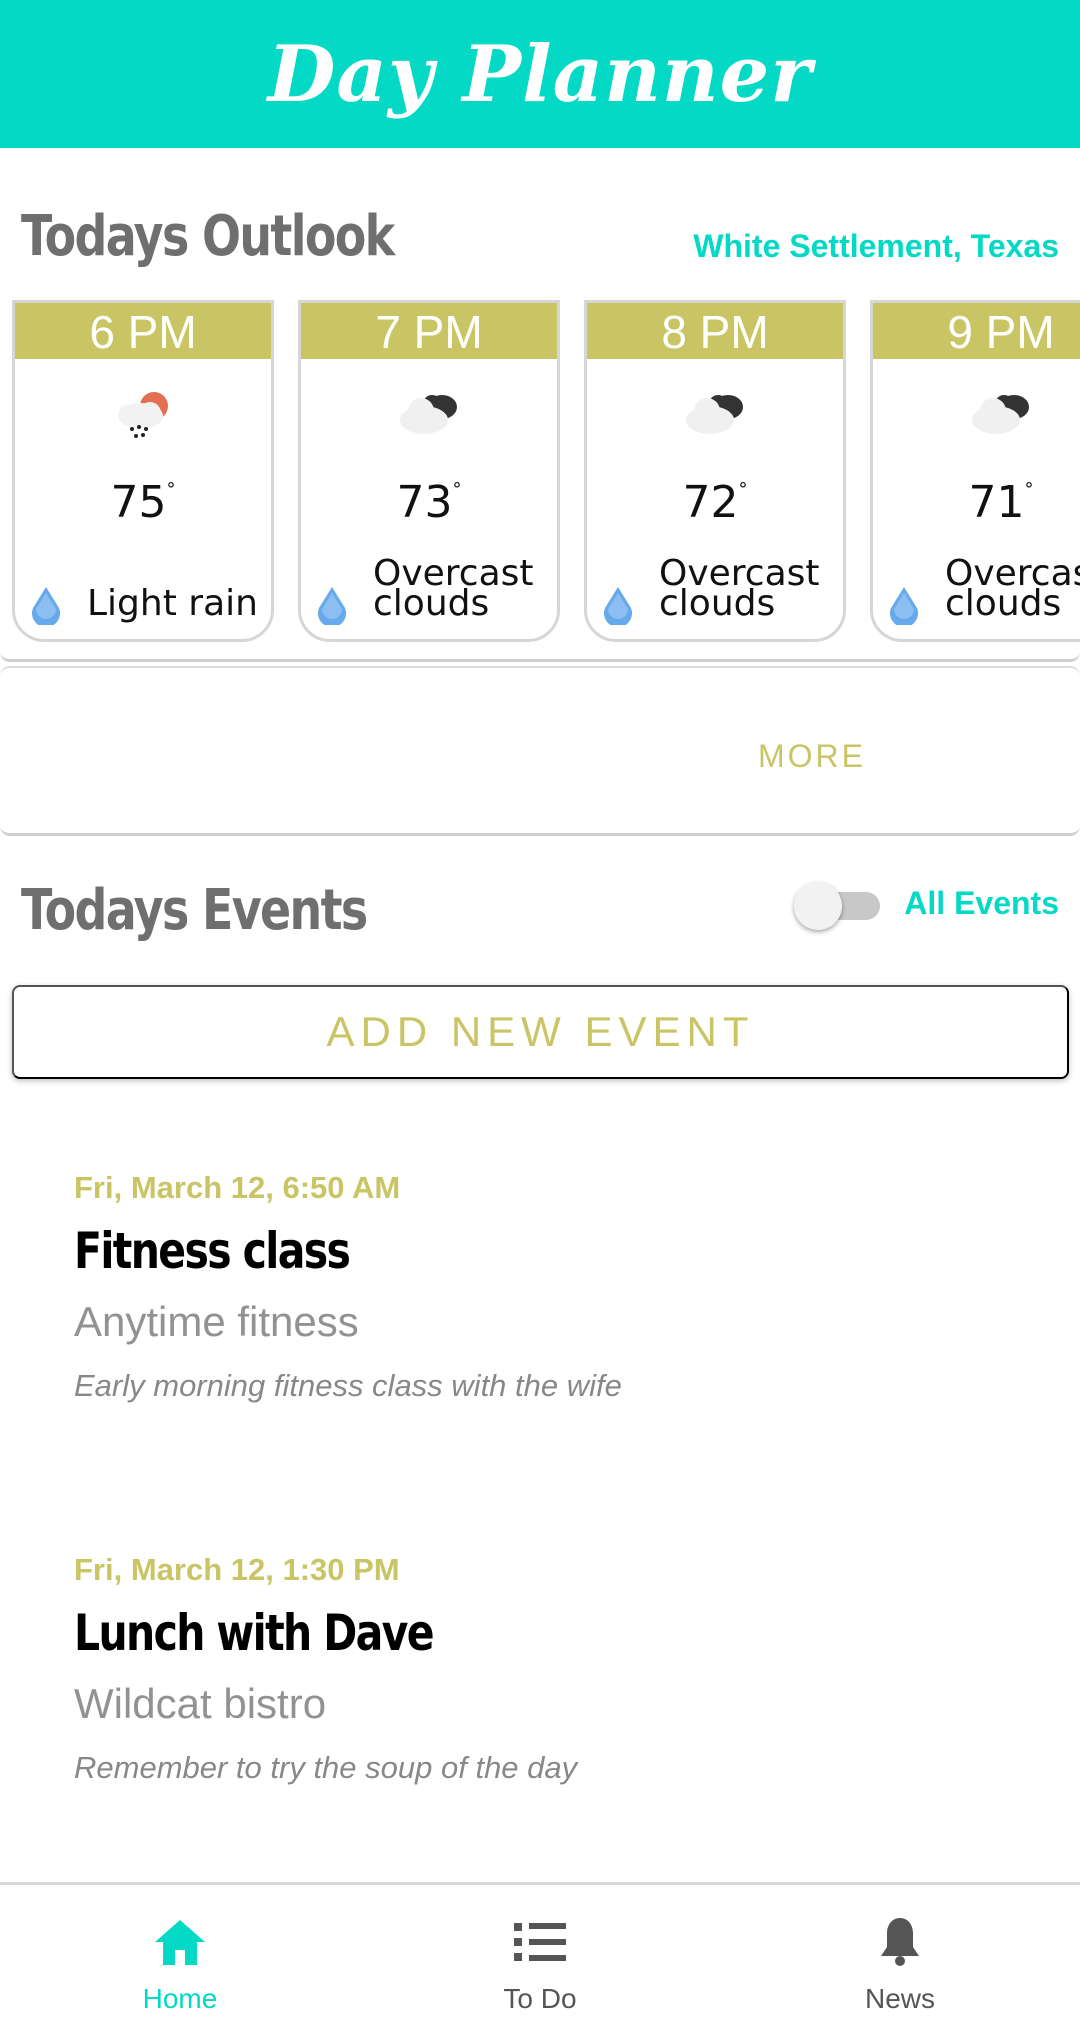  I want to click on hour-temperature: 73°, so click(429, 502).